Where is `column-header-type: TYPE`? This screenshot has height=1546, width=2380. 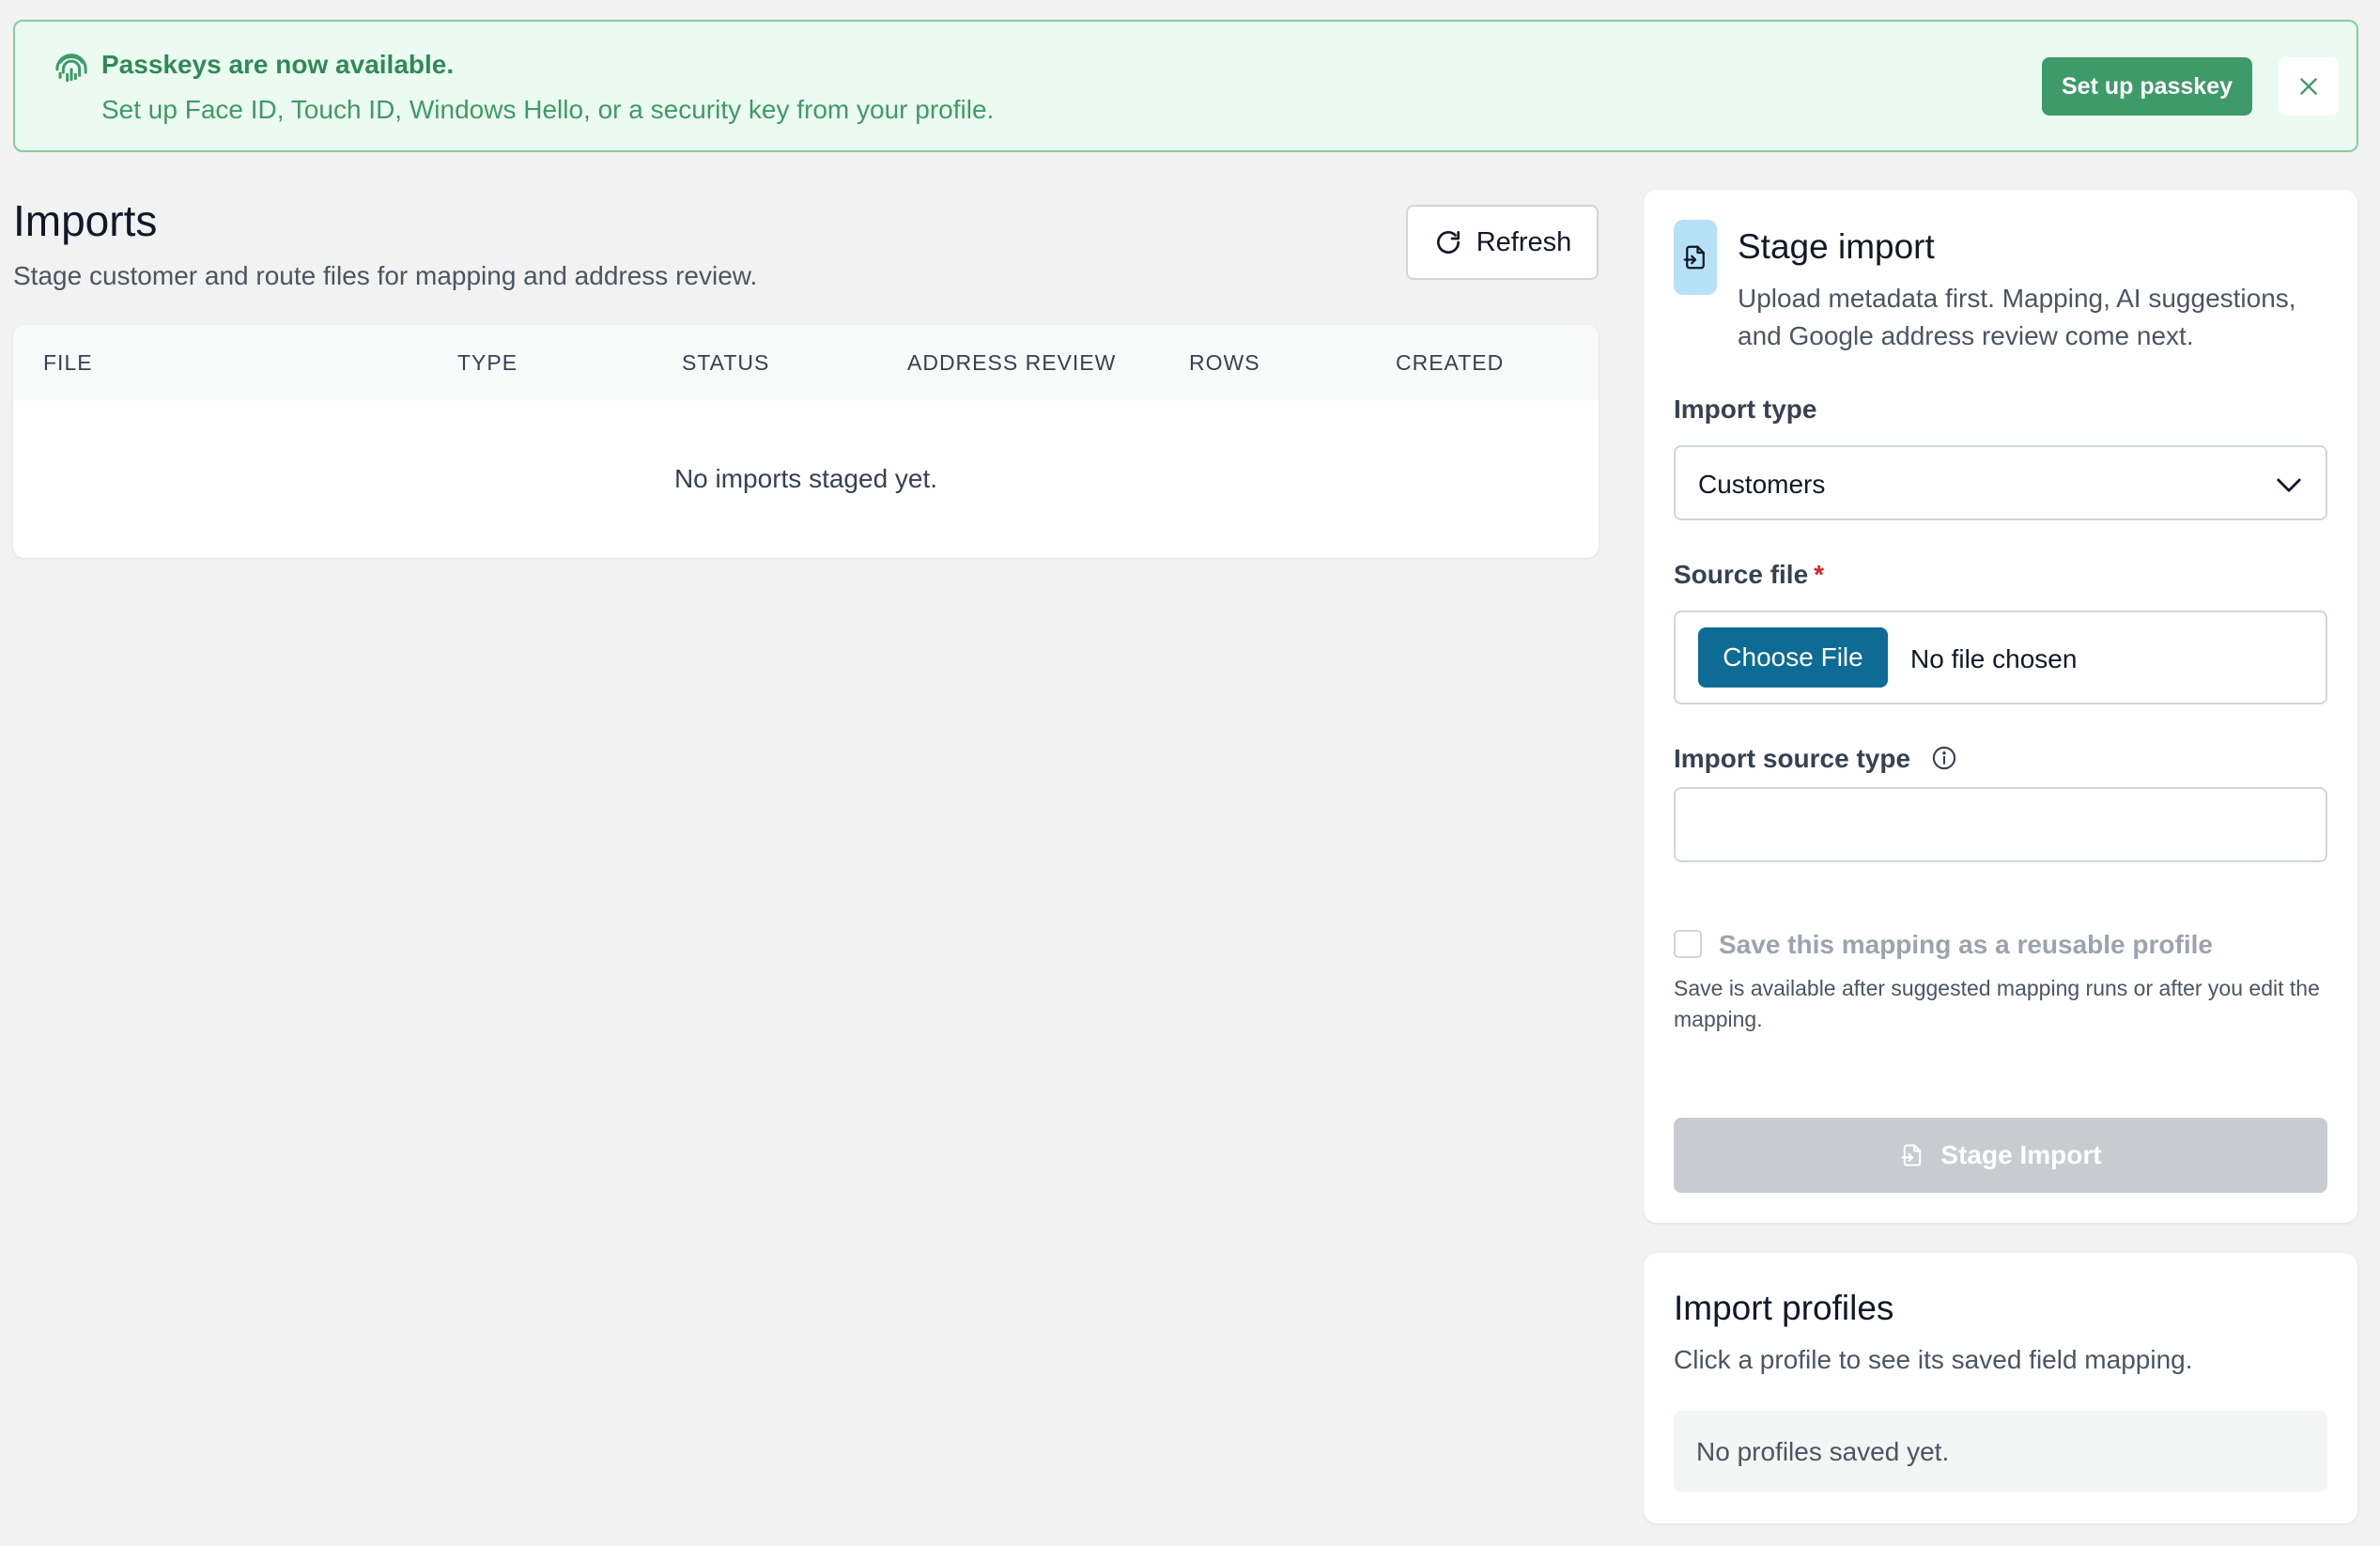 column-header-type: TYPE is located at coordinates (487, 363).